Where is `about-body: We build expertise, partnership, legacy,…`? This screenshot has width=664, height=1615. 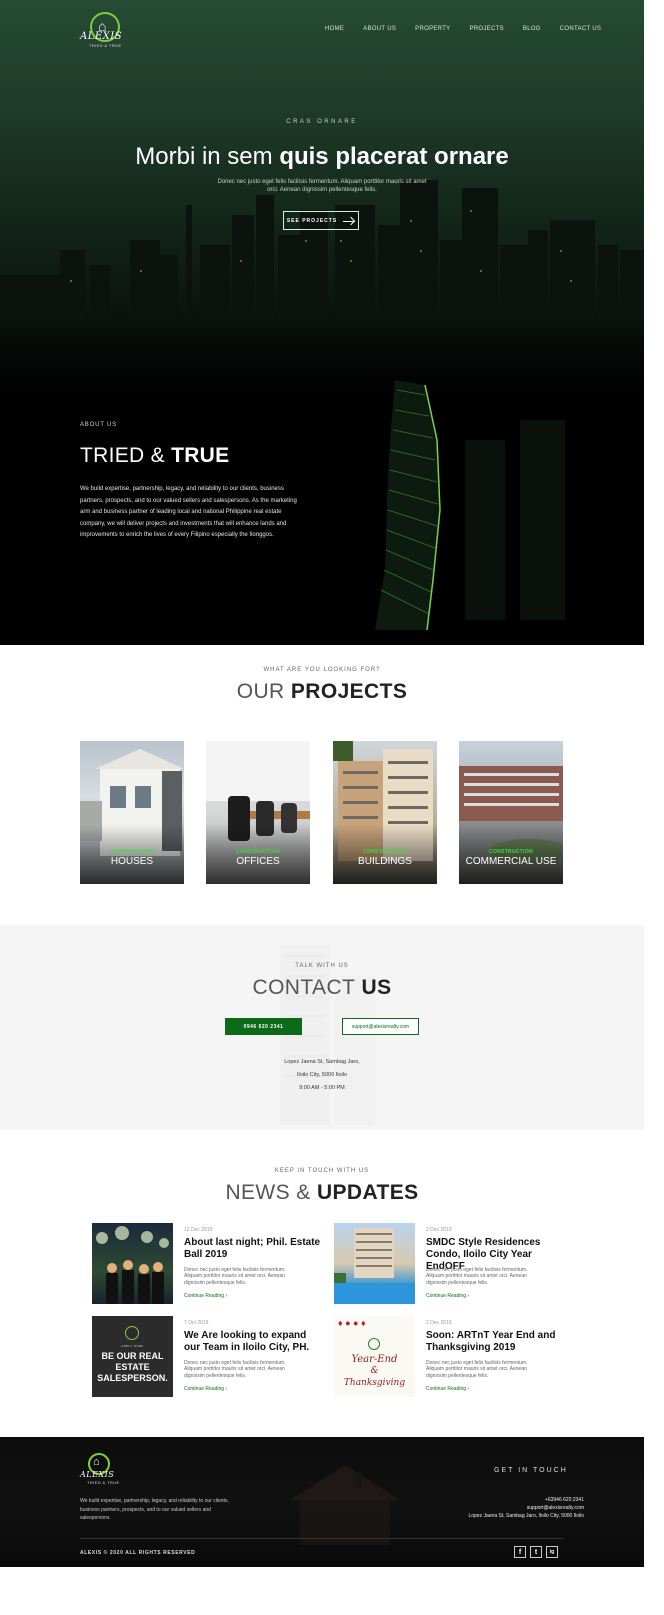 about-body: We build expertise, partnership, legacy,… is located at coordinates (188, 512).